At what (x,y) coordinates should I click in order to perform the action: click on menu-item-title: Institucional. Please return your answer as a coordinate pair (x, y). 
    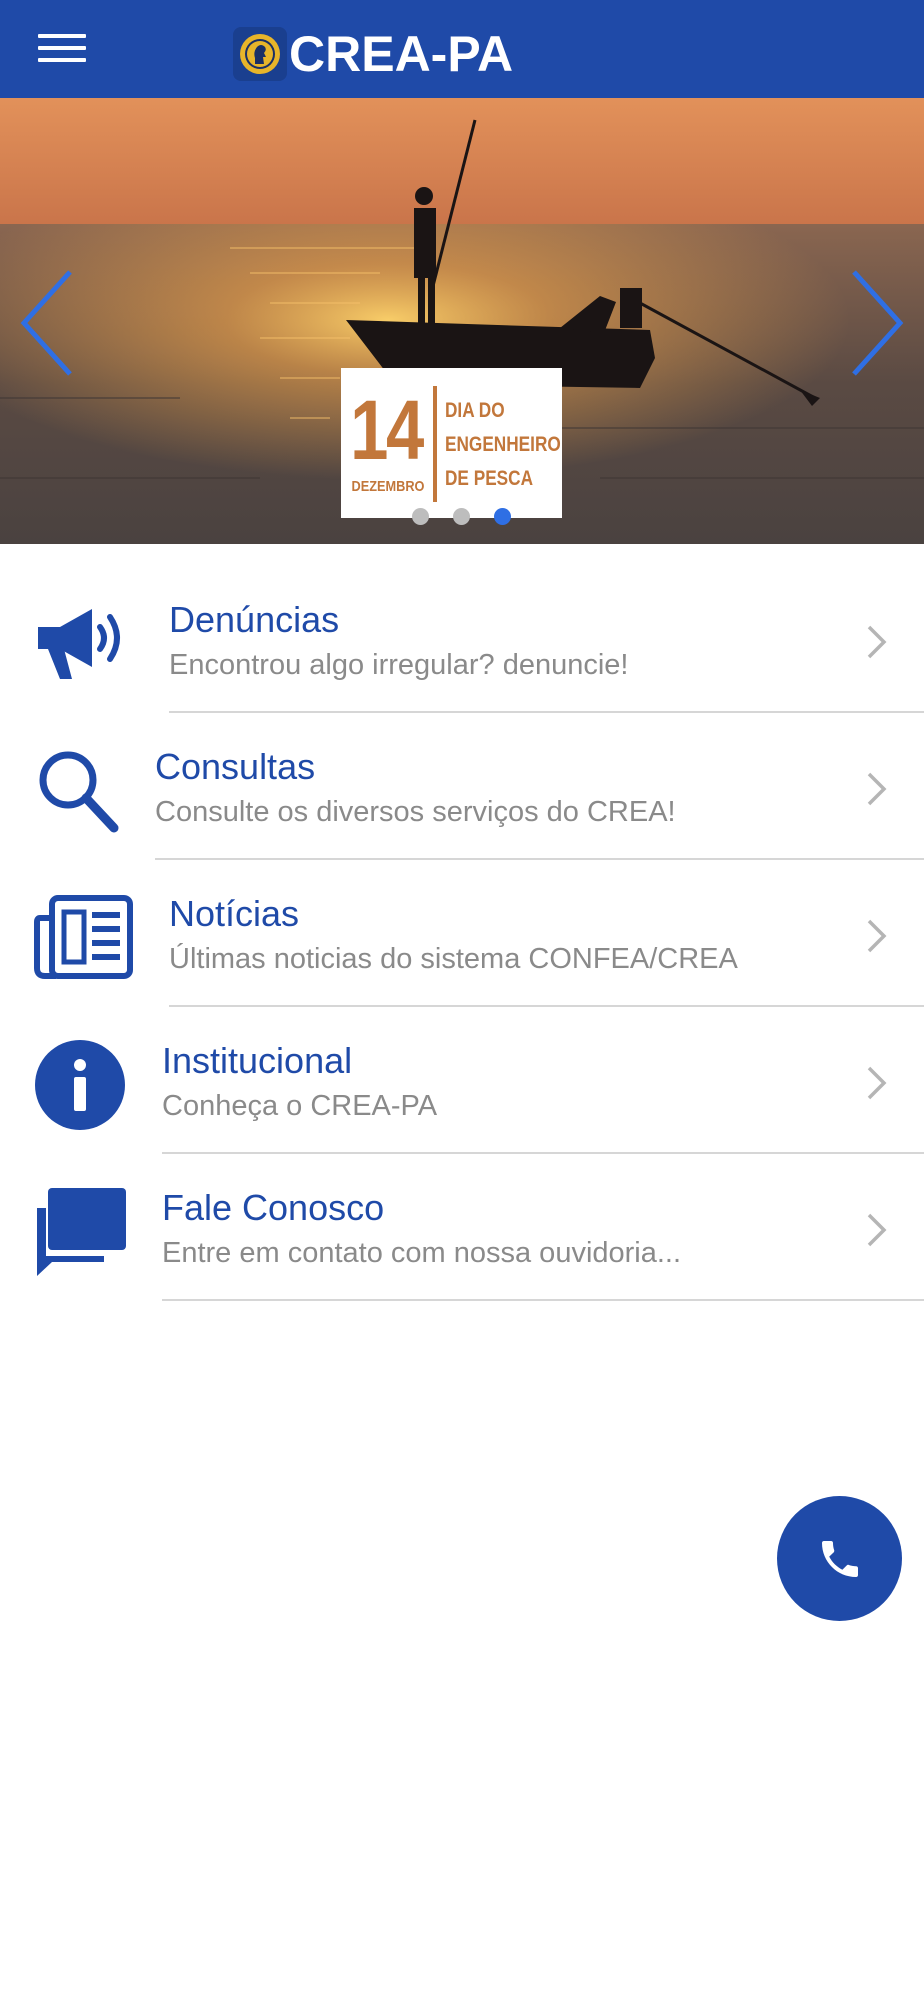
    Looking at the image, I should click on (257, 1060).